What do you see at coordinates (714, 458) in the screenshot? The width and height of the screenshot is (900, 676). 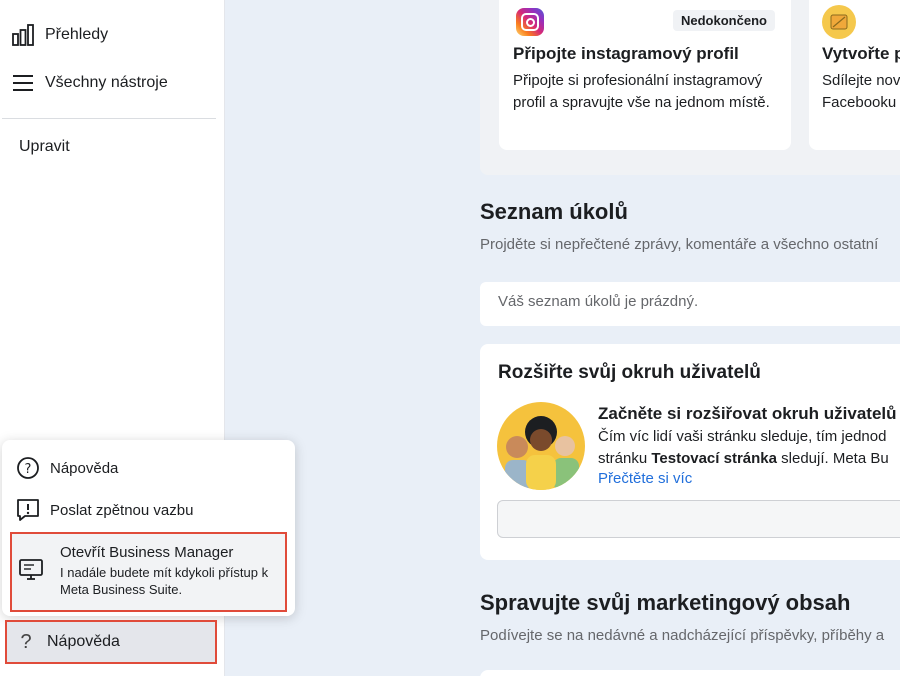 I see `page-name: Testovací stránka` at bounding box center [714, 458].